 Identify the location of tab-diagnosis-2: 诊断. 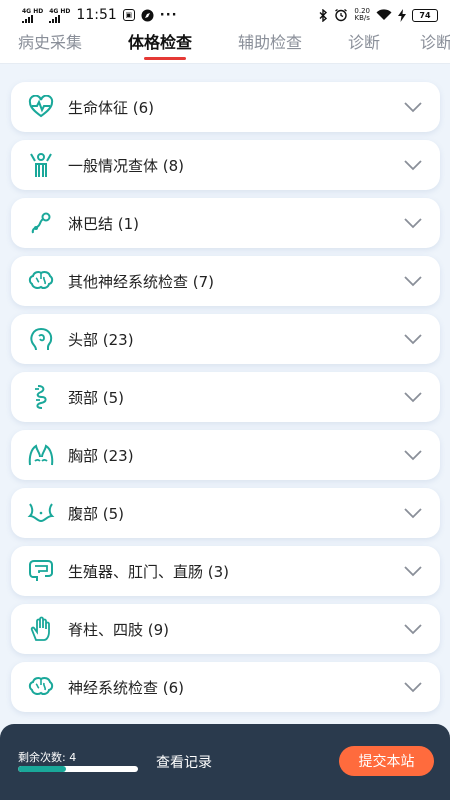
(435, 46).